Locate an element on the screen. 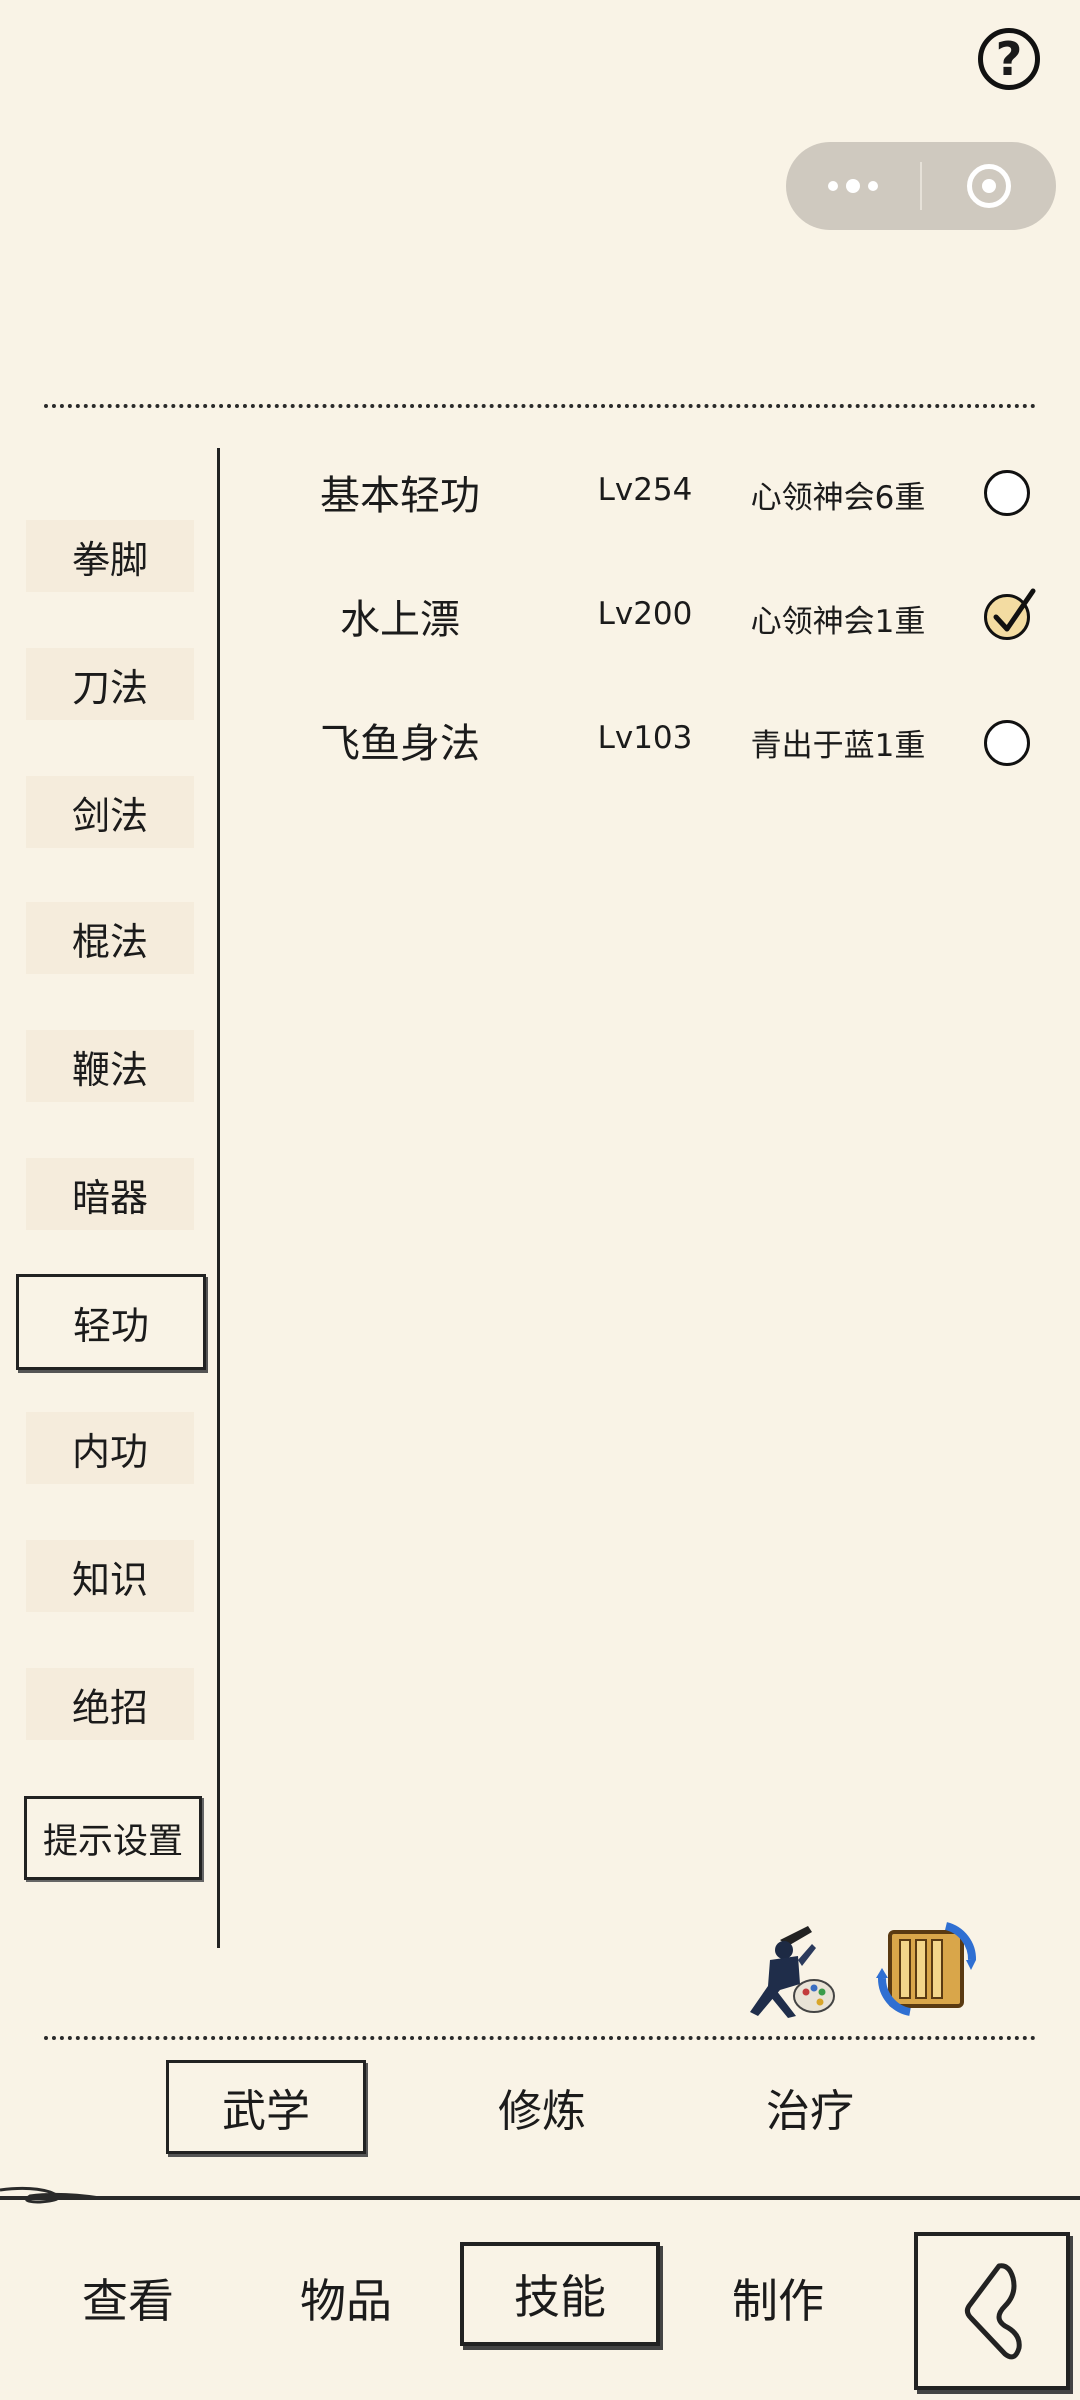 This screenshot has height=2400, width=1080. skill-name: 水上漂 is located at coordinates (400, 620).